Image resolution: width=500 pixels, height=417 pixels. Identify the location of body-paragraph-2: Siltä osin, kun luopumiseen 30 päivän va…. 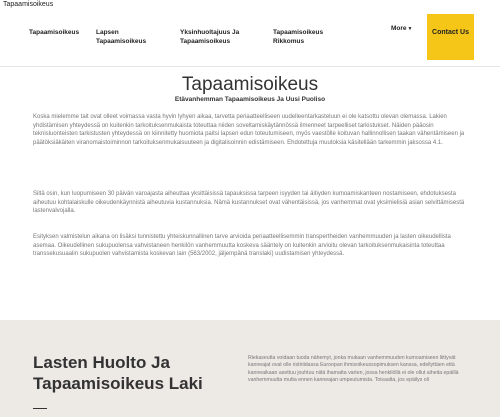
(249, 202).